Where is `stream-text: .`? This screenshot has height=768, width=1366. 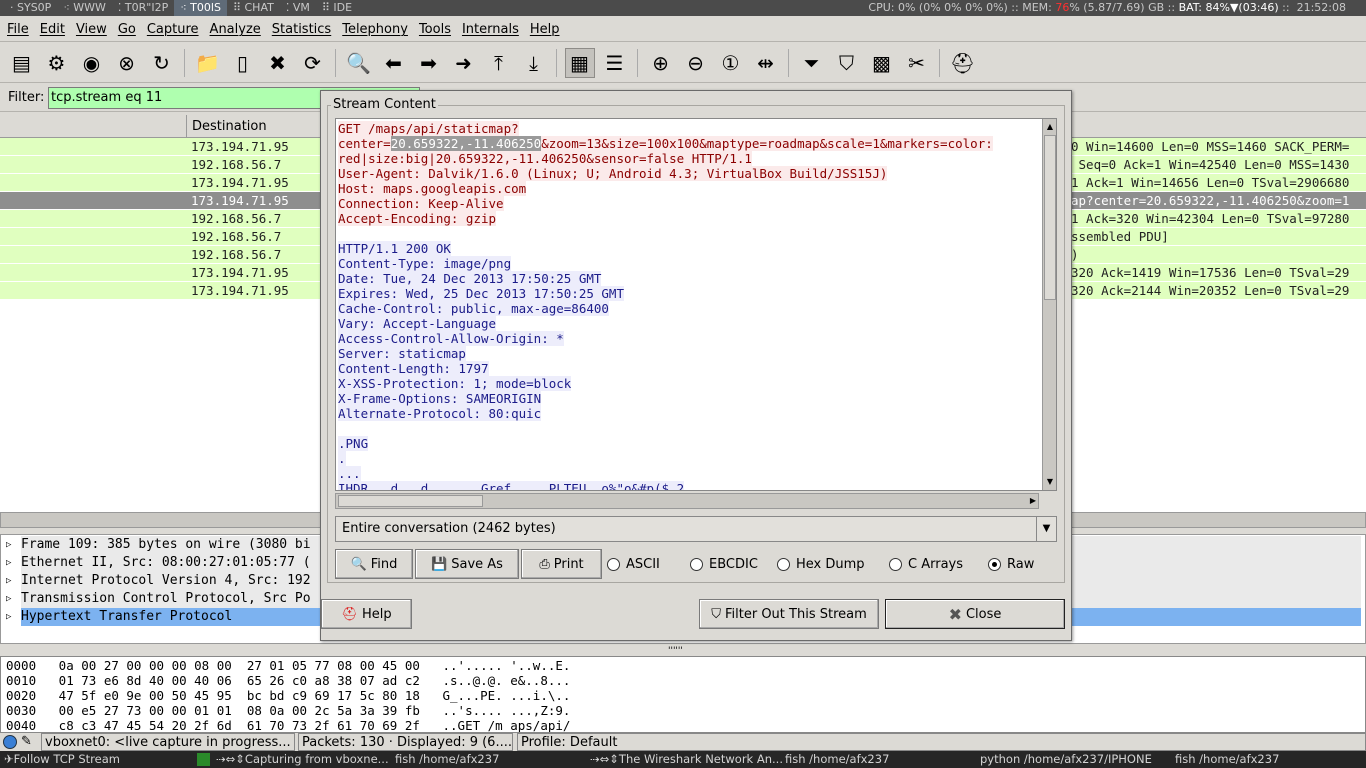 stream-text: . is located at coordinates (342, 458).